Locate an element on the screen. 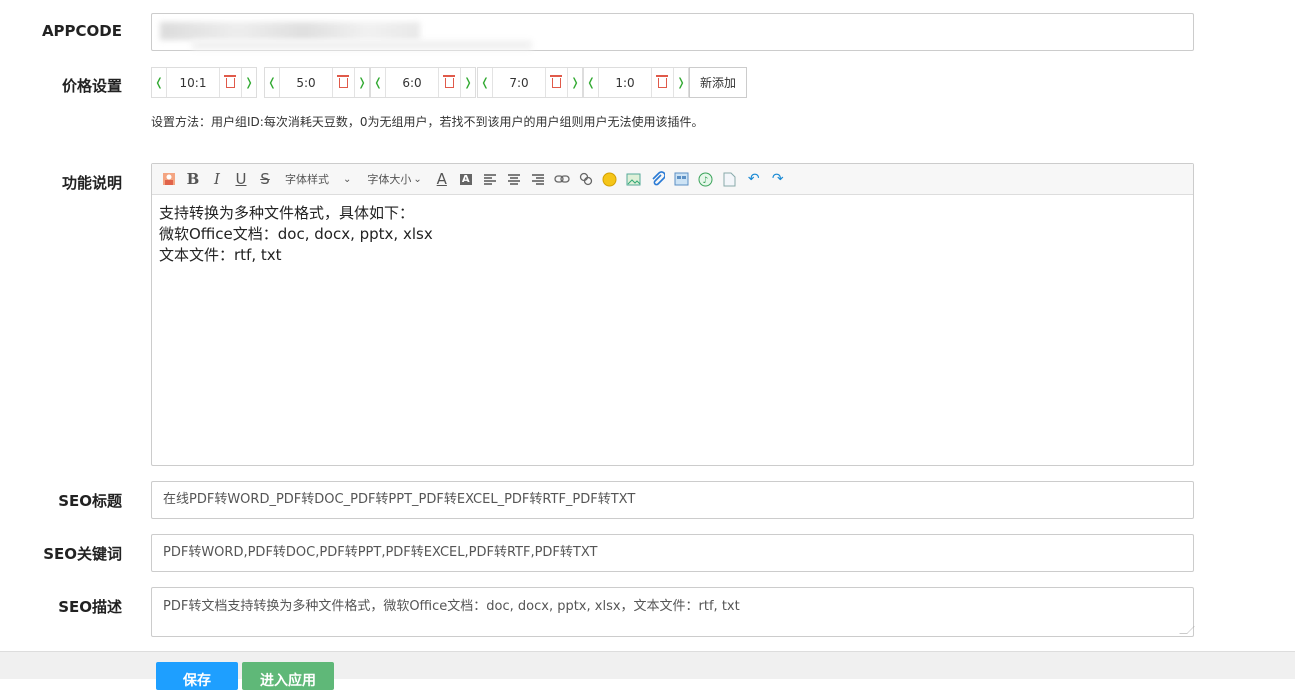 Image resolution: width=1295 pixels, height=690 pixels. source-icon is located at coordinates (169, 179).